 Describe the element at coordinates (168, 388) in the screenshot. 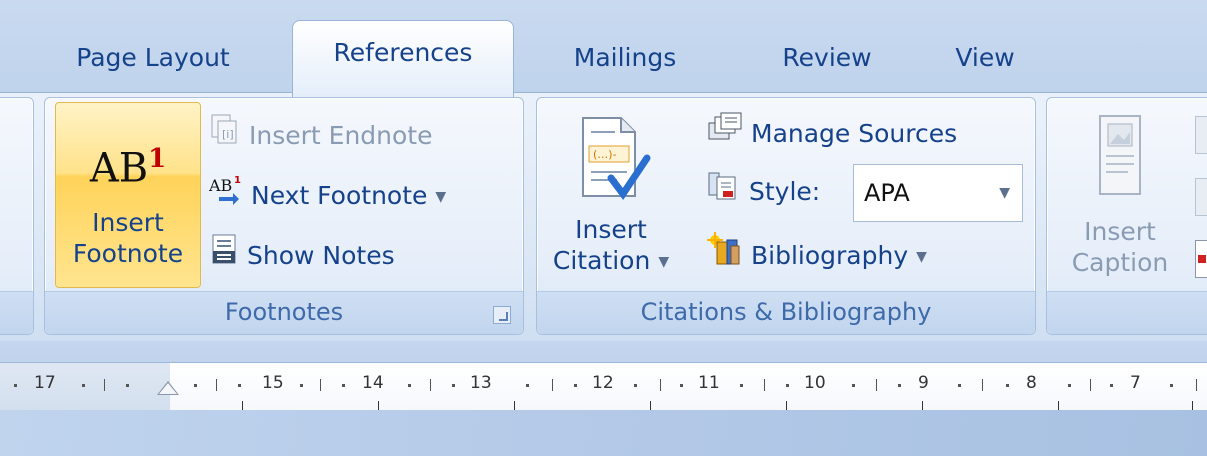

I see `first-line-indent-marker-icon` at that location.